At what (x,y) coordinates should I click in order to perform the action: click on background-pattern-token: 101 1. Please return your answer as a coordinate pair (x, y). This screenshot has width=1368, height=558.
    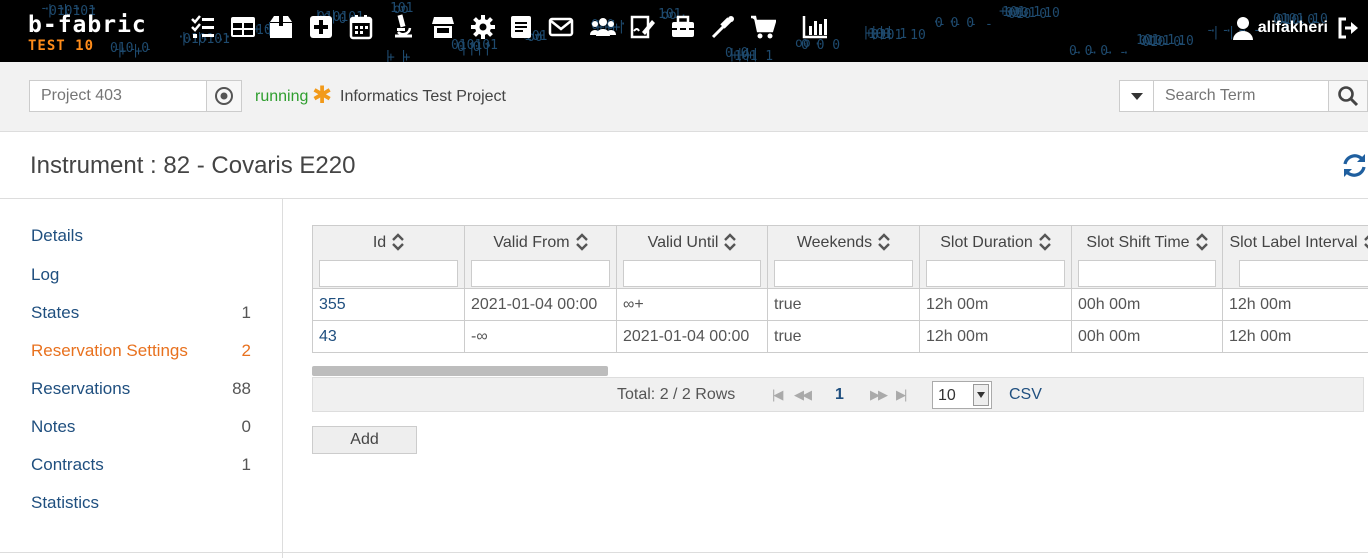
    Looking at the image, I should click on (753, 55).